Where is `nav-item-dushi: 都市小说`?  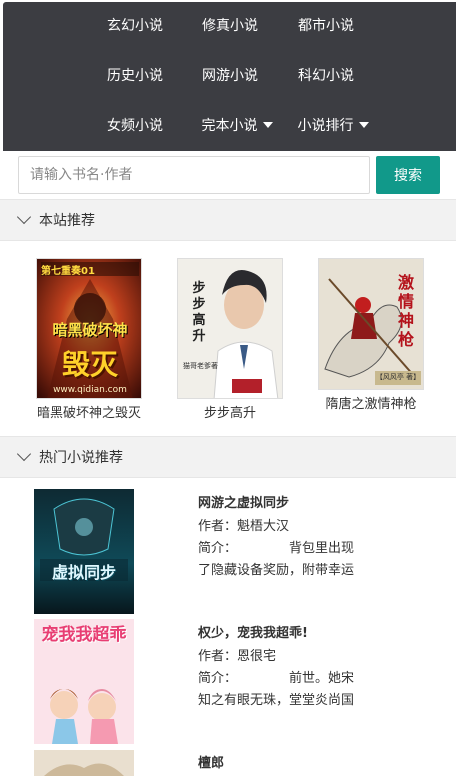 nav-item-dushi: 都市小说 is located at coordinates (326, 26).